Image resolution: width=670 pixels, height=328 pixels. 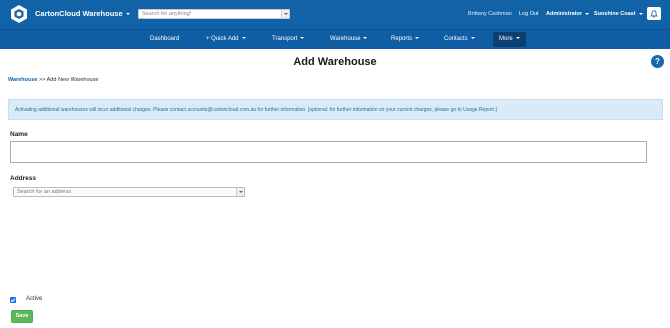 I want to click on search-input, so click(x=210, y=14).